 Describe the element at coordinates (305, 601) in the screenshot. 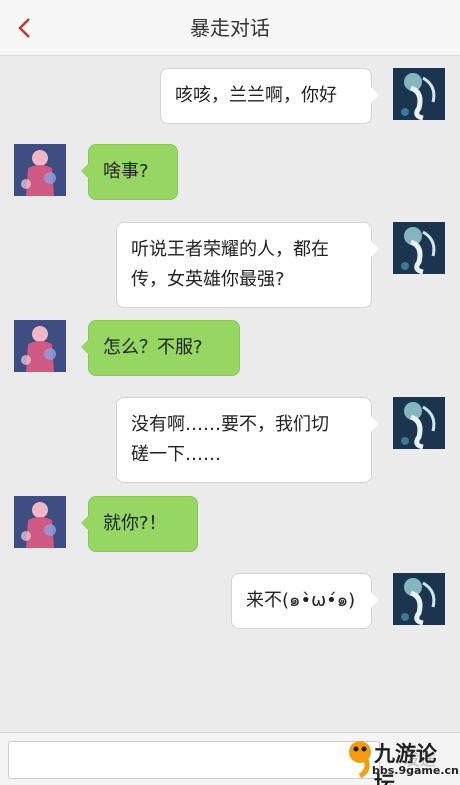

I see `message-bubble-outgoing: 来不(๑•̀ω•́๑)` at that location.